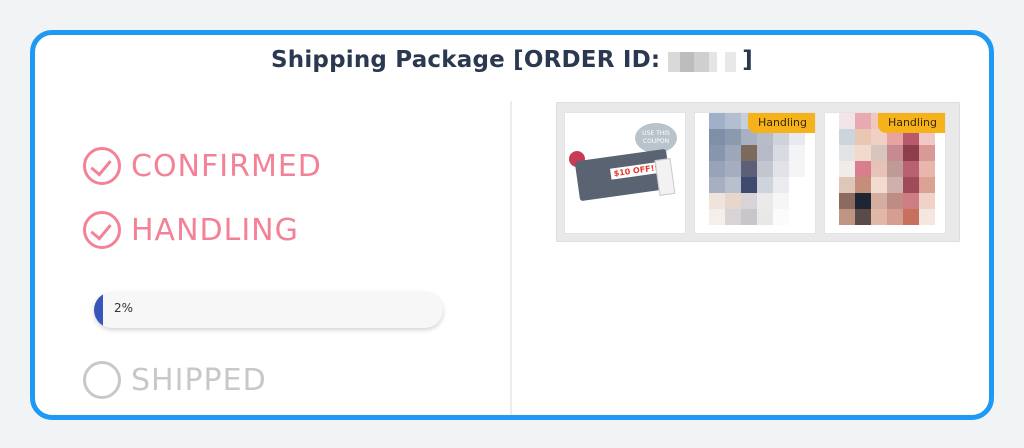  What do you see at coordinates (636, 170) in the screenshot?
I see `coupon-amount: $10 OFF!!` at bounding box center [636, 170].